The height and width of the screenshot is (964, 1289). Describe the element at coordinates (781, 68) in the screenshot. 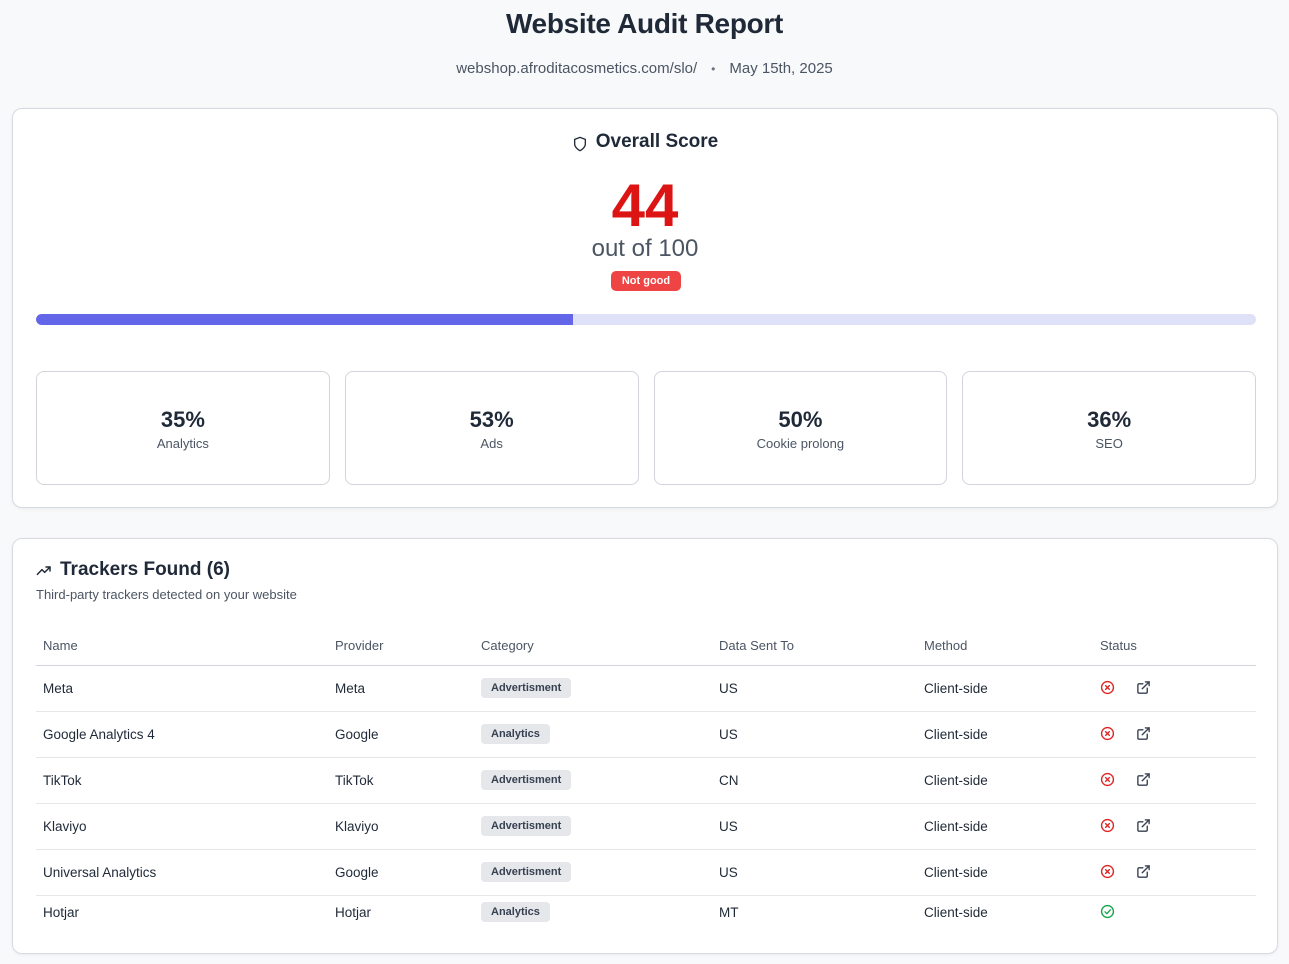

I see `report-date: May 15th, 2025` at that location.